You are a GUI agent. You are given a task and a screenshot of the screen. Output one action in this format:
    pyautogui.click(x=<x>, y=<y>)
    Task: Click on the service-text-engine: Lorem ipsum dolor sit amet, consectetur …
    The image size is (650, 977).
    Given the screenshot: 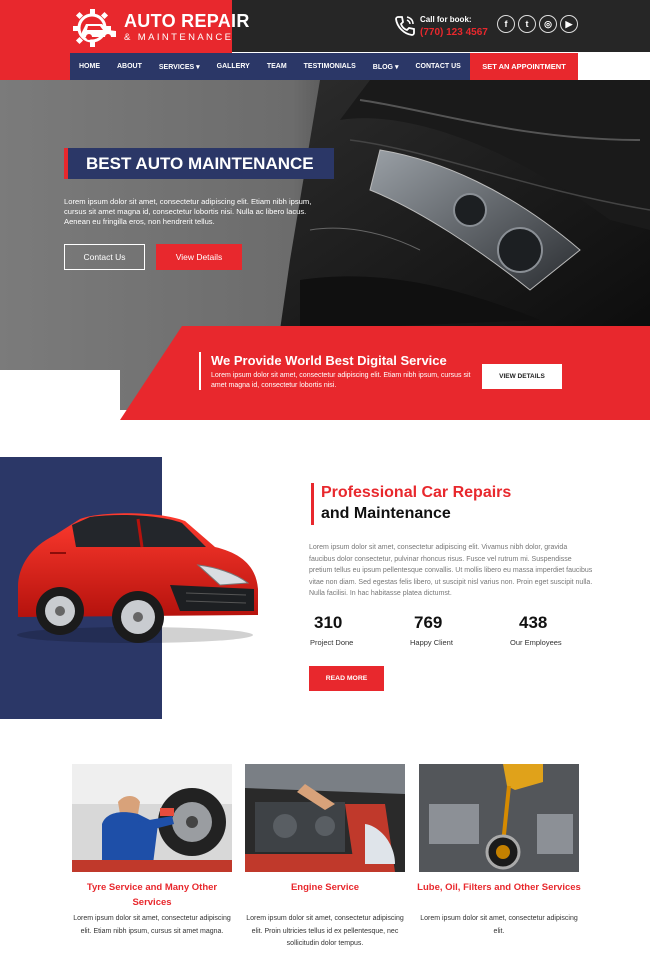 What is the action you would take?
    pyautogui.click(x=325, y=931)
    